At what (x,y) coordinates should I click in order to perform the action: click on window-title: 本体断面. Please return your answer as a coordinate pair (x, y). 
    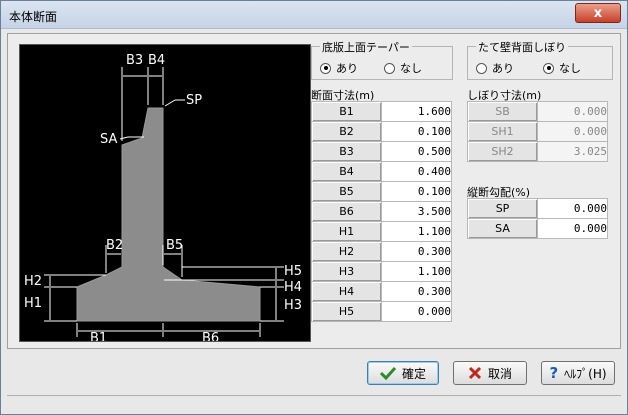
    Looking at the image, I should click on (33, 17).